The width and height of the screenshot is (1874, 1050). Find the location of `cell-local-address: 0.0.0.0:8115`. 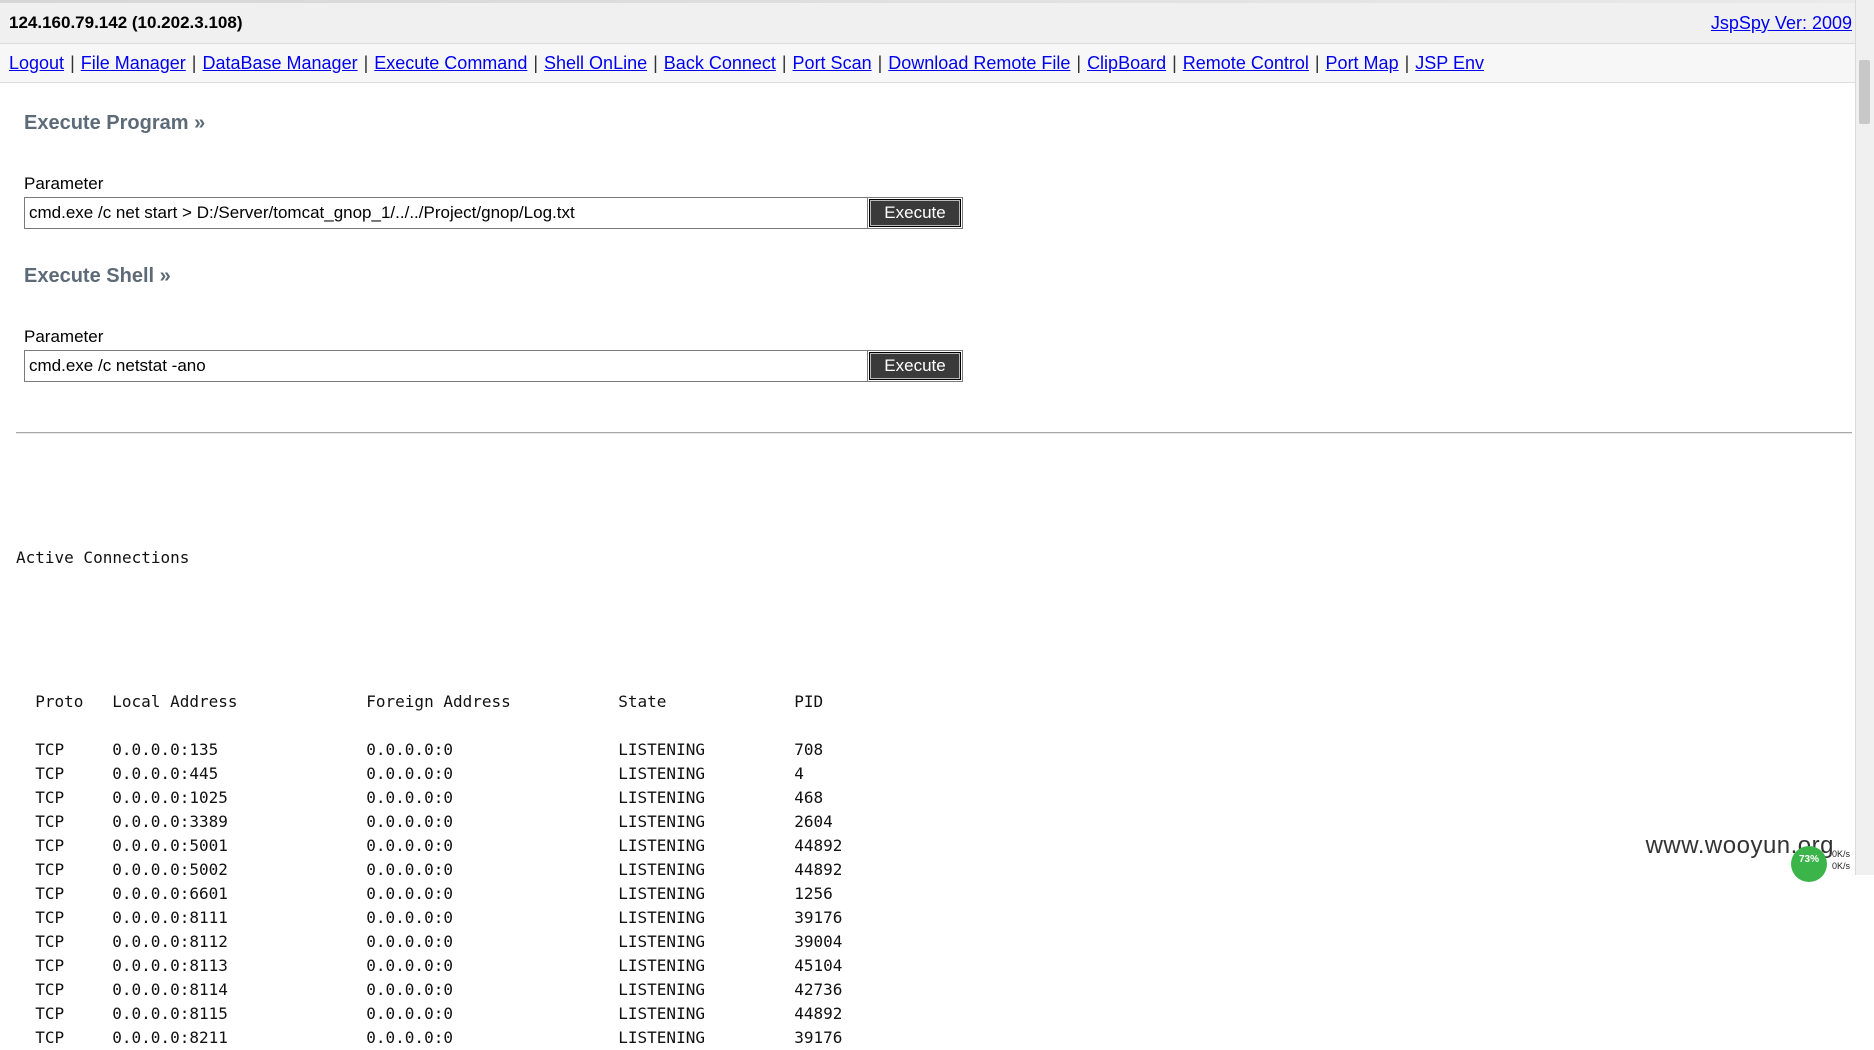

cell-local-address: 0.0.0.0:8115 is located at coordinates (170, 1013).